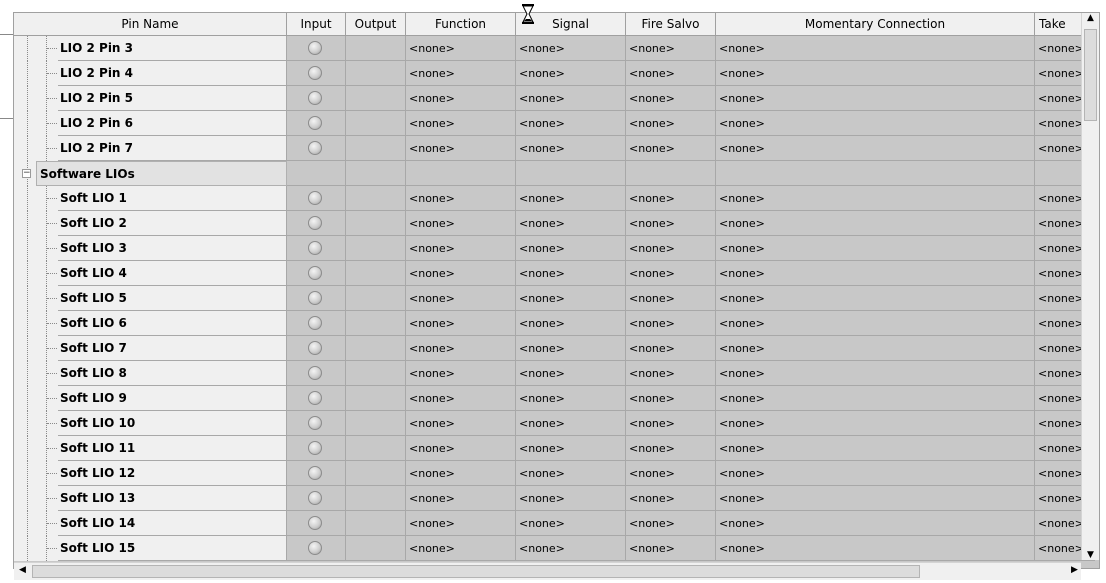  What do you see at coordinates (172, 548) in the screenshot?
I see `pin-name-cell: Soft LIO 15` at bounding box center [172, 548].